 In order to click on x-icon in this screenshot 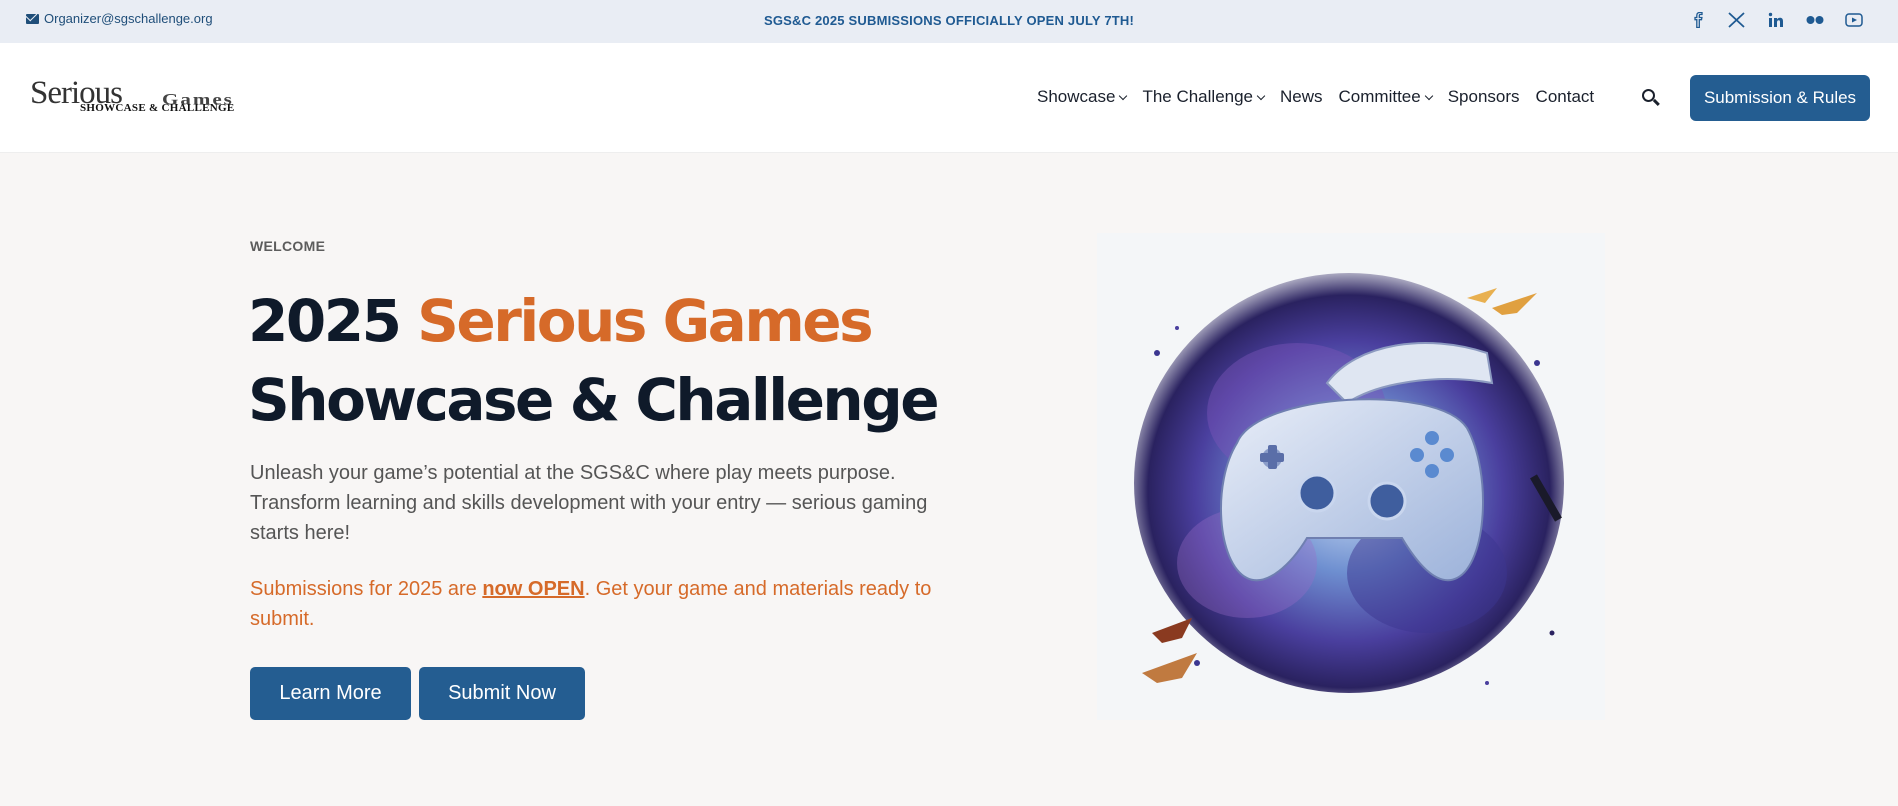, I will do `click(1737, 20)`.